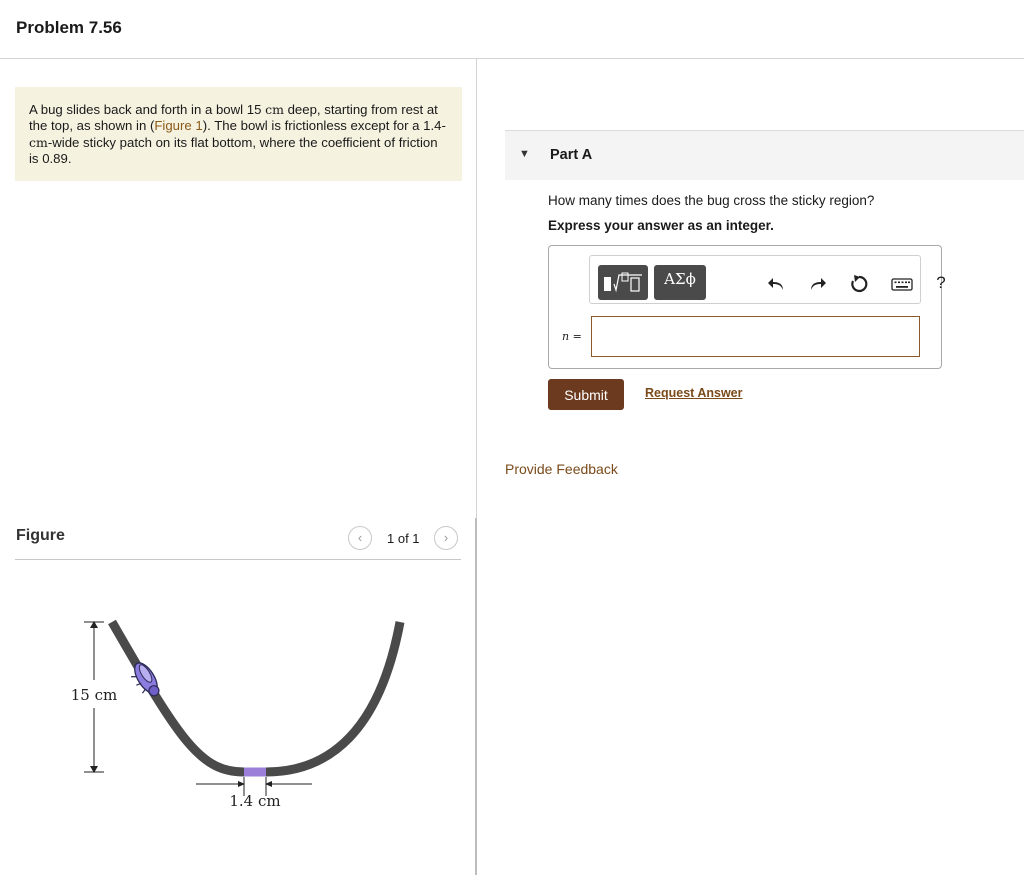 Image resolution: width=1024 pixels, height=875 pixels. What do you see at coordinates (859, 284) in the screenshot?
I see `reset-icon` at bounding box center [859, 284].